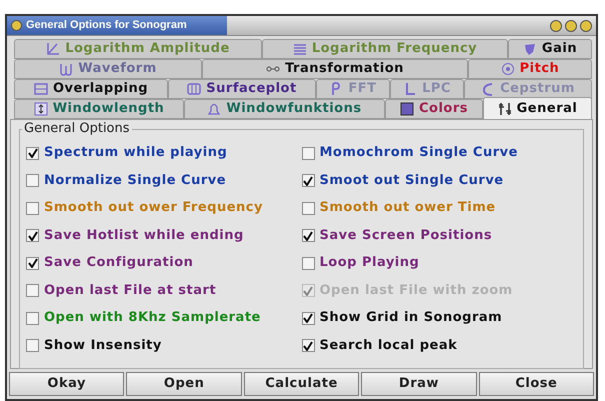 Image resolution: width=605 pixels, height=401 pixels. I want to click on option-label: Save Configuration, so click(119, 263).